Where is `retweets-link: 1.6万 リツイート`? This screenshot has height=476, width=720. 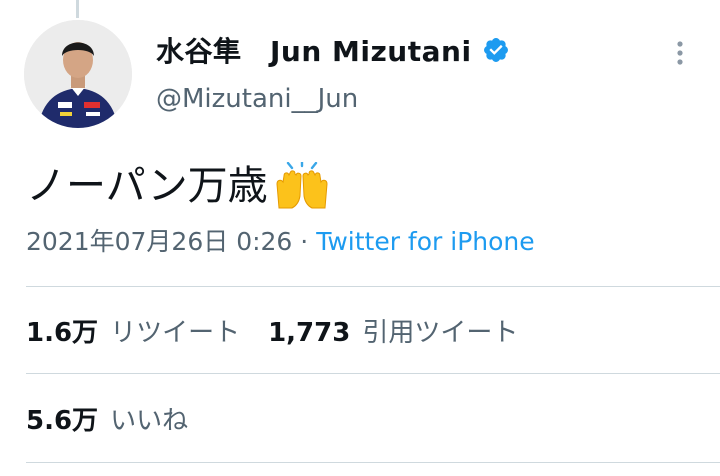
retweets-link: 1.6万 リツイート is located at coordinates (133, 330).